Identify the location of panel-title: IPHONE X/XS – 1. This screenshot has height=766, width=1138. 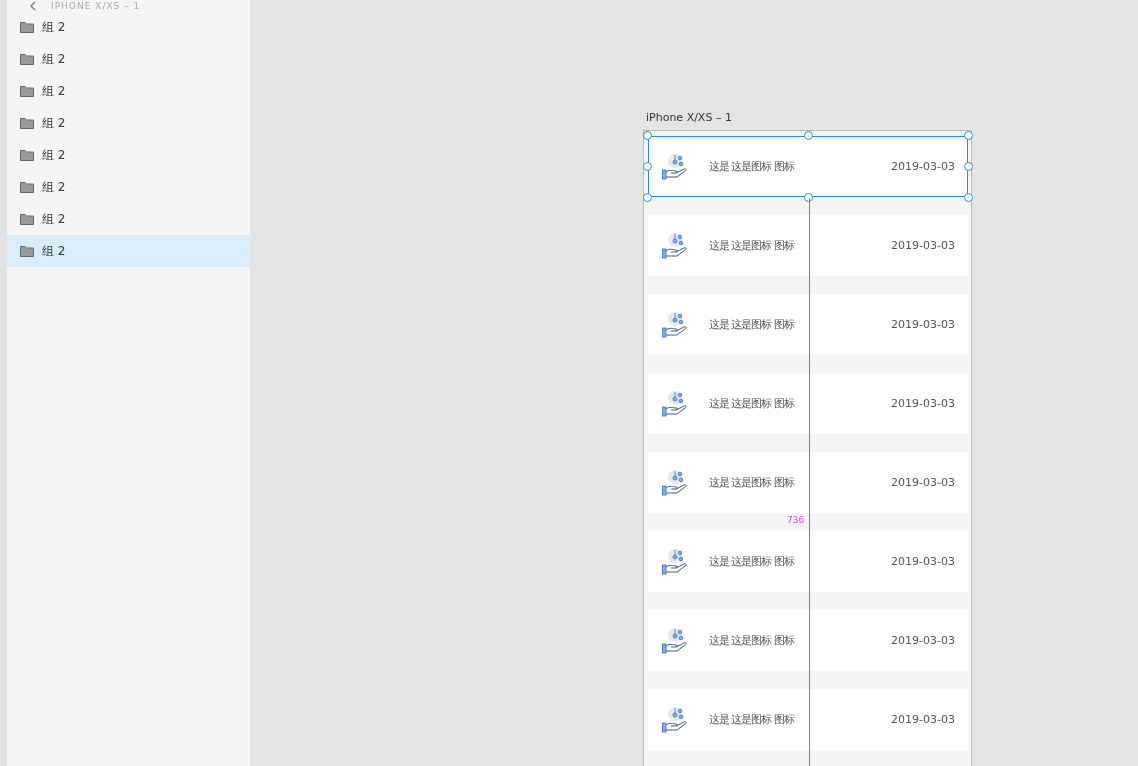
(96, 5).